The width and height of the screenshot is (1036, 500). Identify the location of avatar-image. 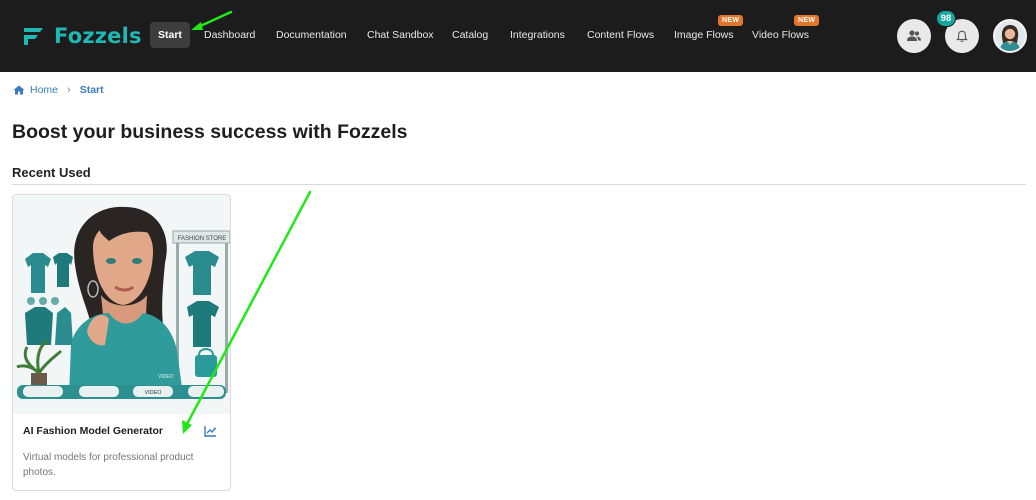
(1010, 36).